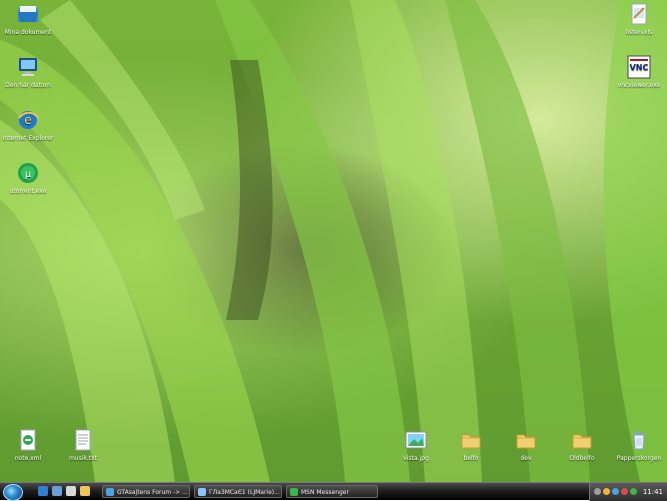 The width and height of the screenshot is (667, 501). I want to click on desktop-icon-label: utorrent.exe, so click(28, 191).